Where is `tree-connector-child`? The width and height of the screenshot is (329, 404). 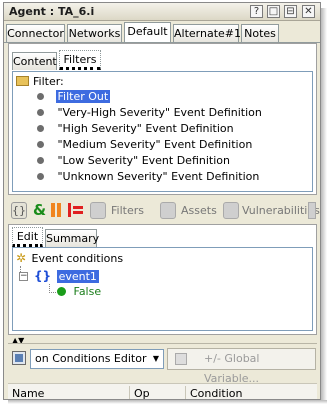
tree-connector-child is located at coordinates (52, 288).